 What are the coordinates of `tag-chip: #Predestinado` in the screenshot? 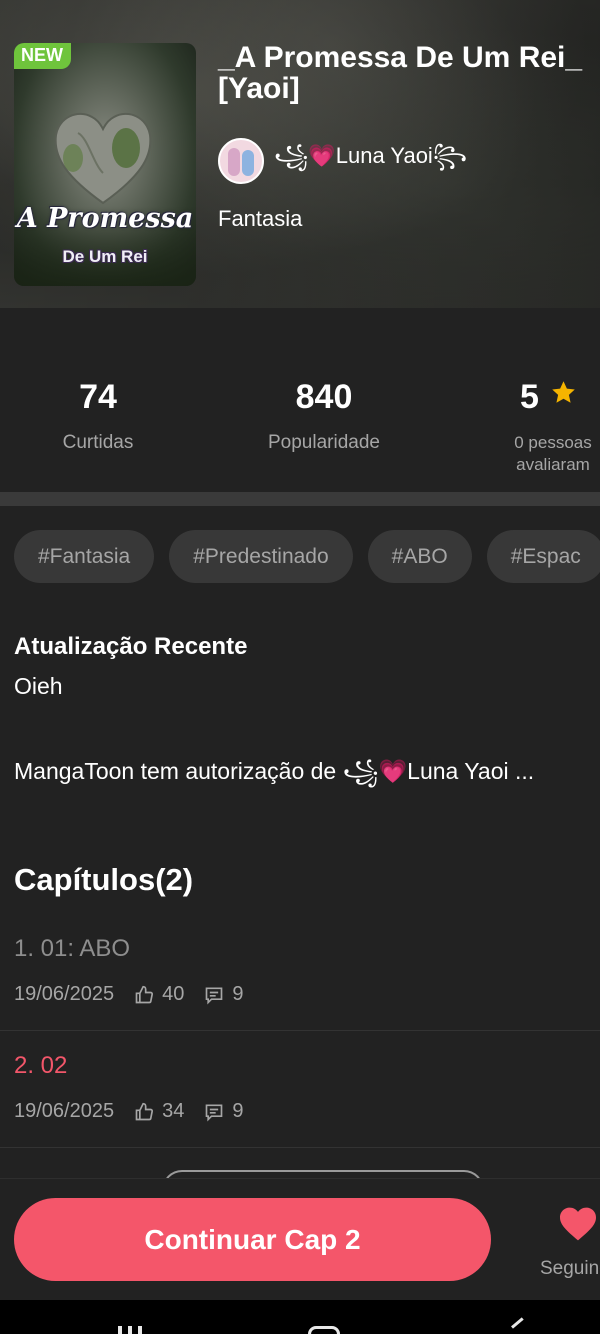 It's located at (261, 556).